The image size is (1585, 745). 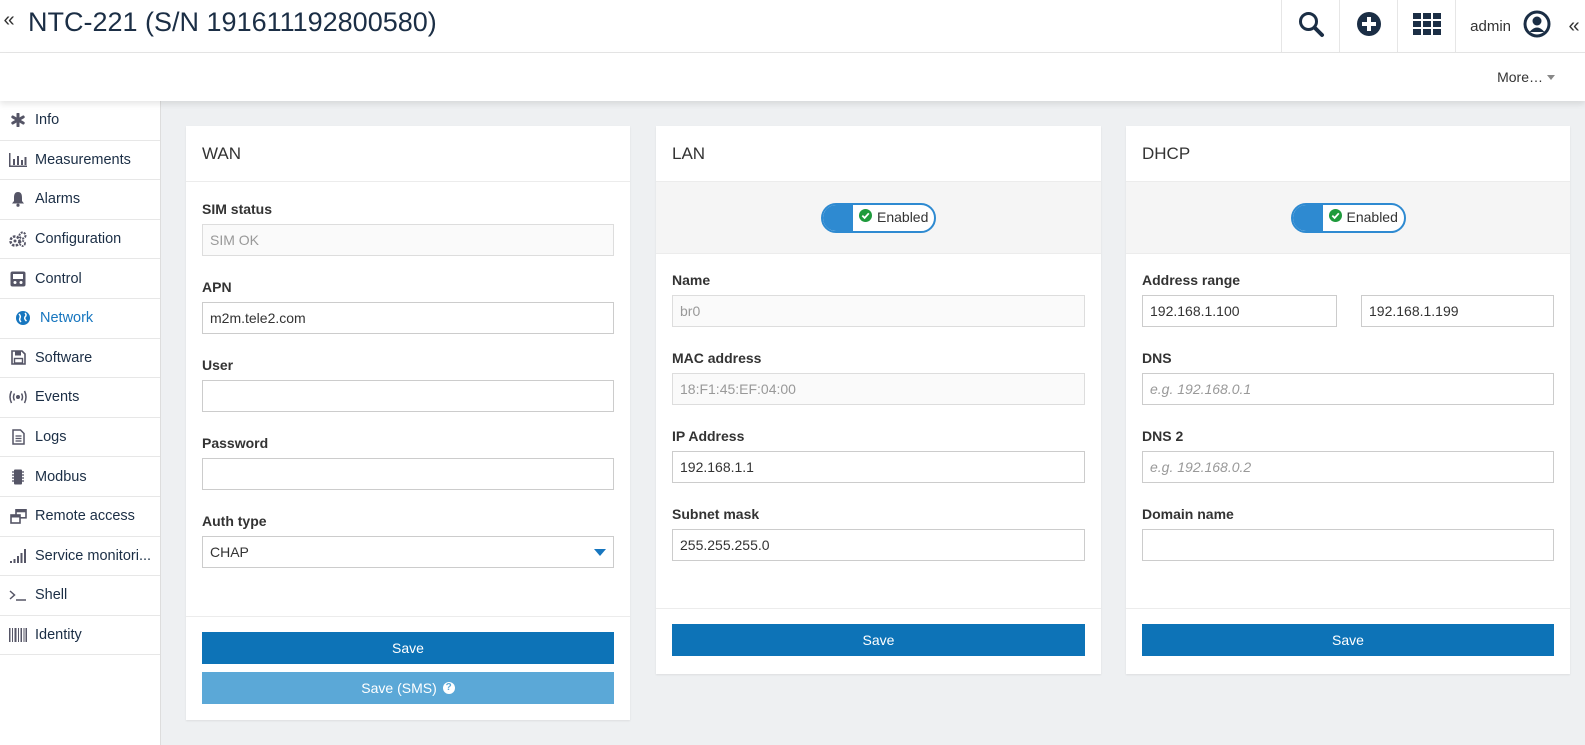 I want to click on range-start-input: 192.168.1.100, so click(x=1239, y=311).